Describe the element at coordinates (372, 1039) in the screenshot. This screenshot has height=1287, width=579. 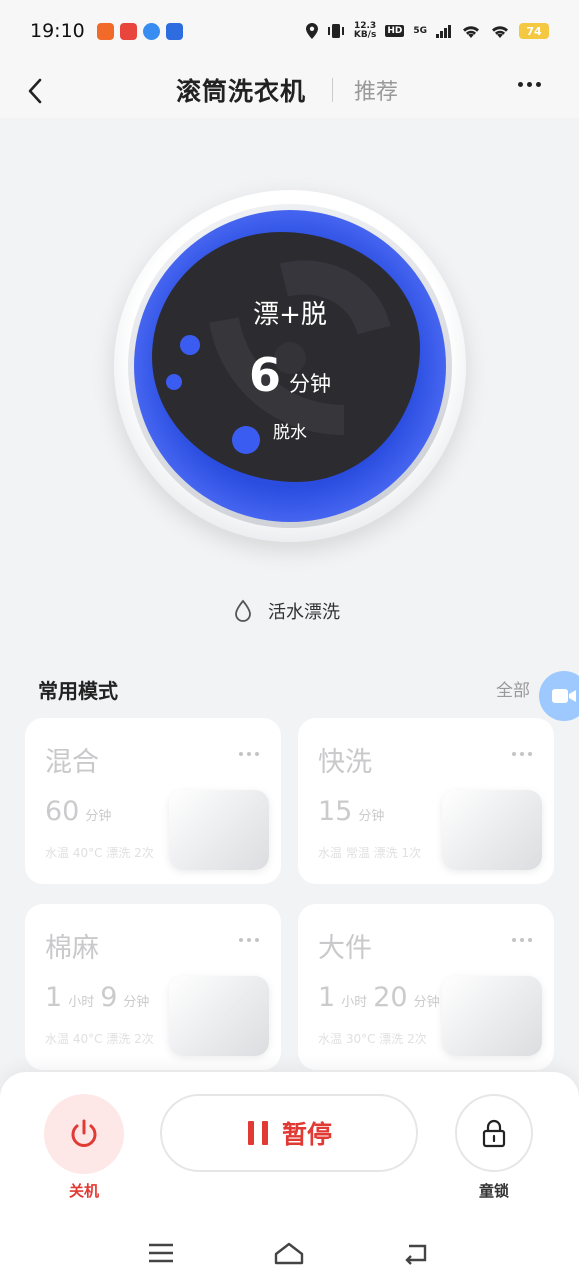
I see `mode-card-info: 水温 30°C 漂洗 2次` at that location.